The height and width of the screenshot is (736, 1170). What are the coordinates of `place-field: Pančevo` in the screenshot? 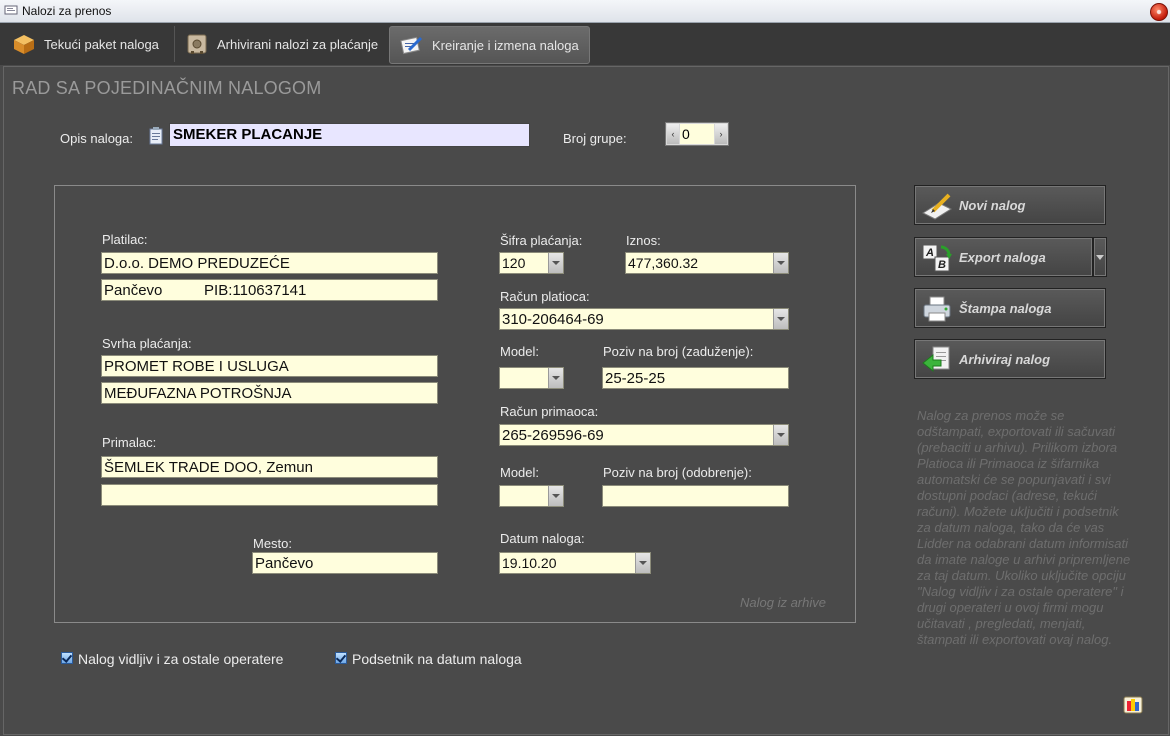 It's located at (345, 563).